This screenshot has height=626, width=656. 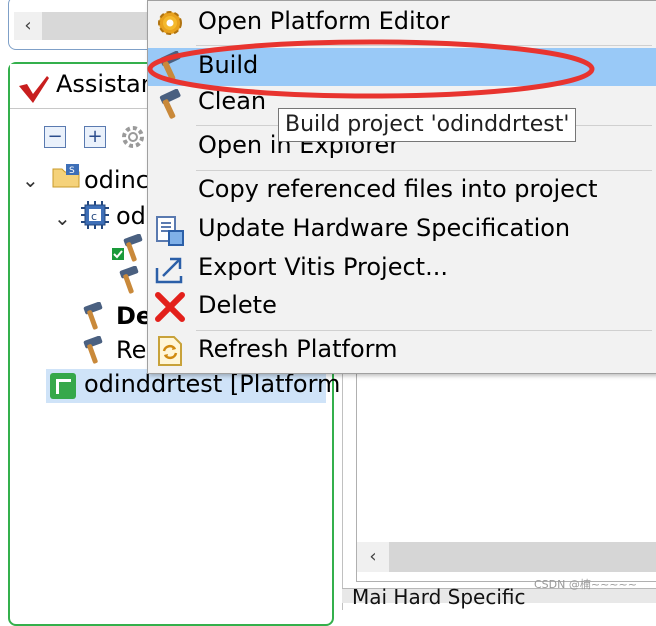 What do you see at coordinates (170, 231) in the screenshot?
I see `hardware-spec-icon` at bounding box center [170, 231].